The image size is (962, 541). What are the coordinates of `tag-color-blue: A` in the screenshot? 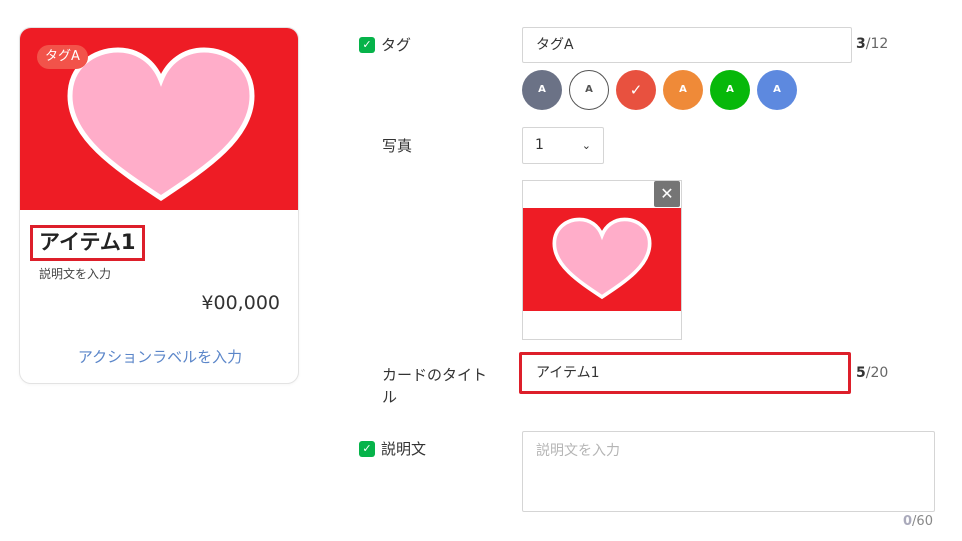 It's located at (777, 90).